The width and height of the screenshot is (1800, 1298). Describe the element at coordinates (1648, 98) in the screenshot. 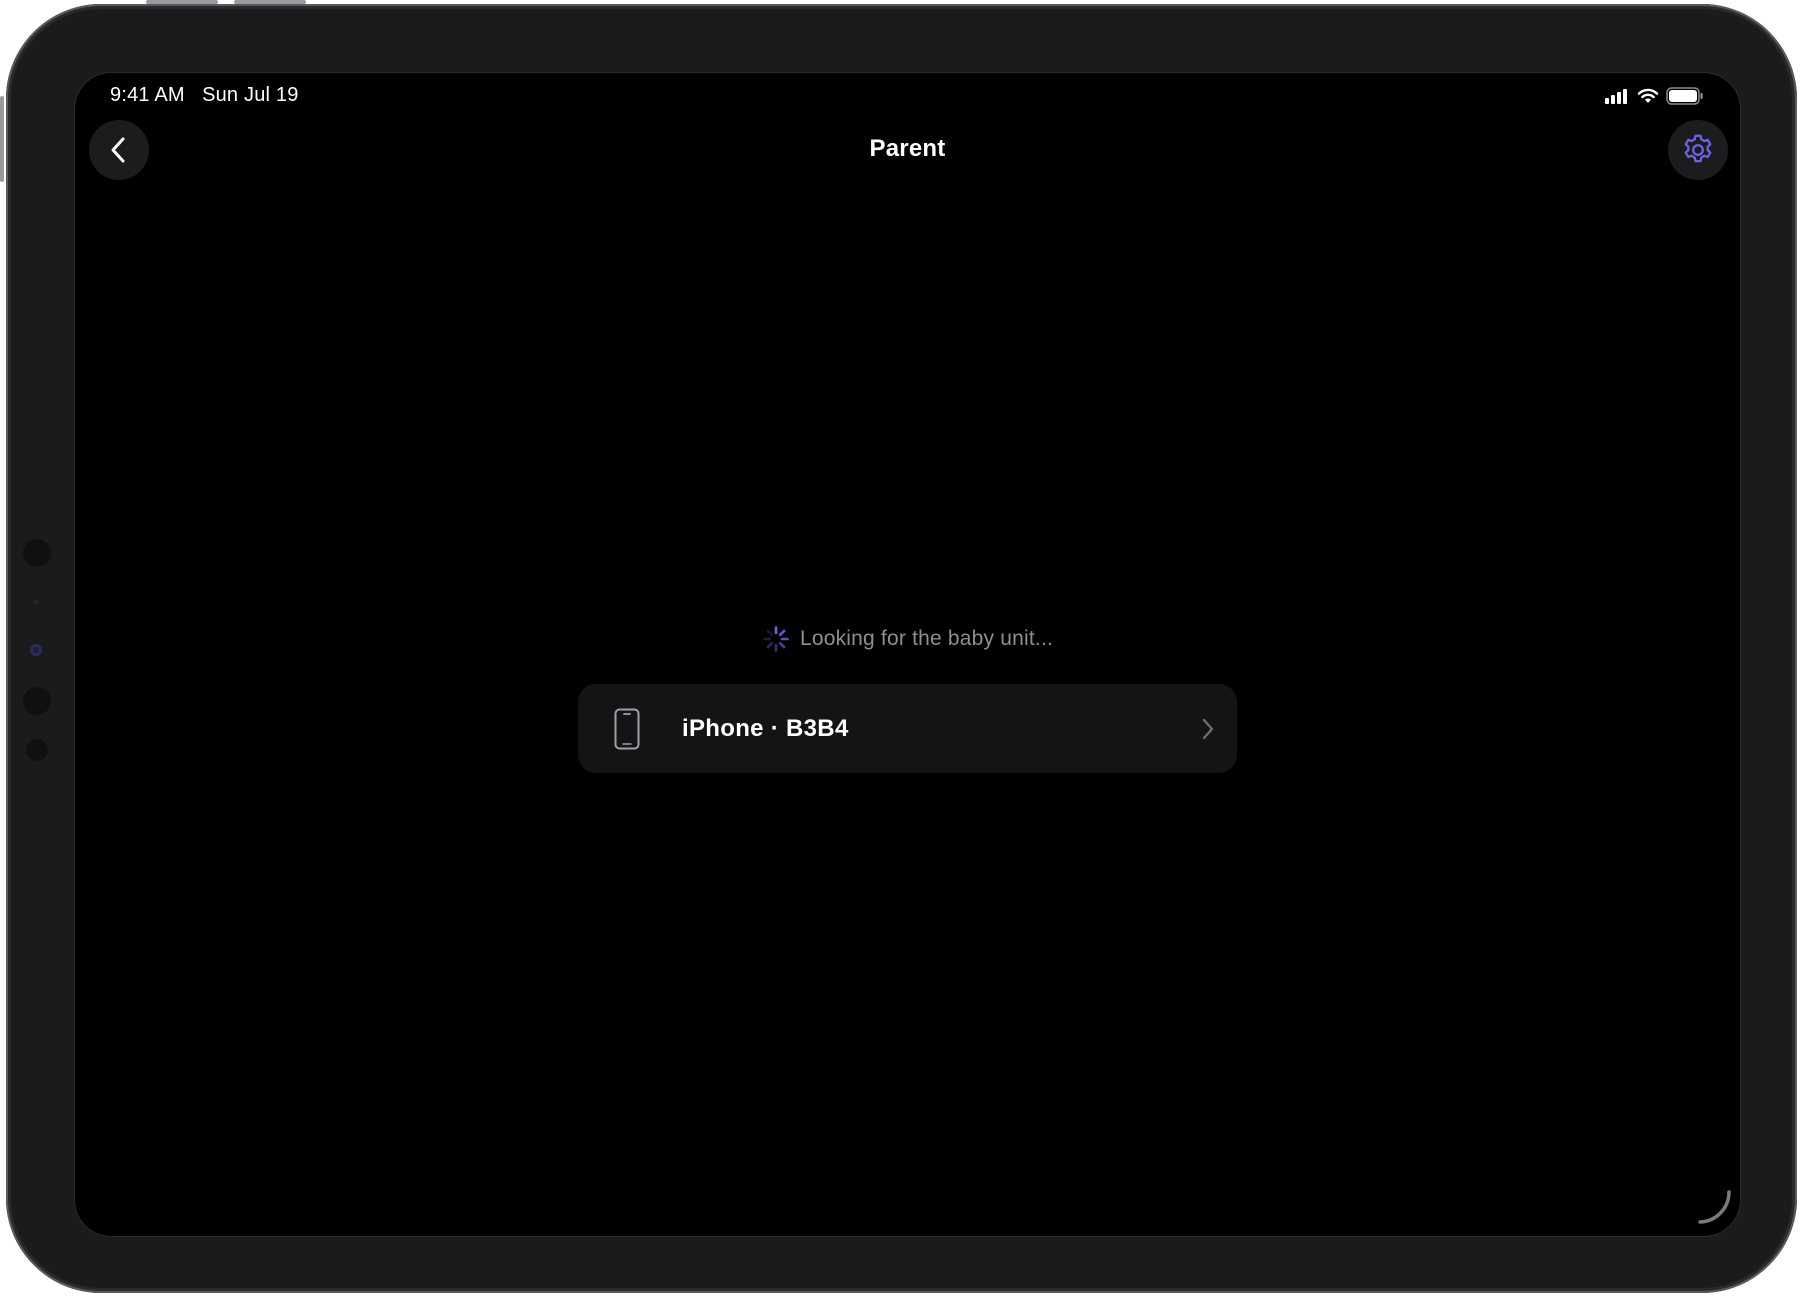

I see `wifi-icon` at that location.